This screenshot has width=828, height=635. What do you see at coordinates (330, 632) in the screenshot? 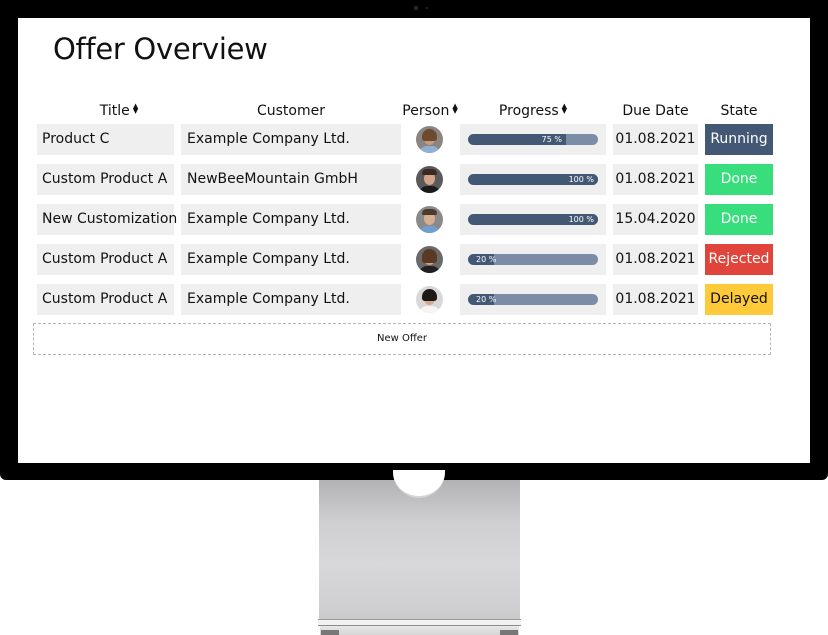
I see `stand-foot-left` at bounding box center [330, 632].